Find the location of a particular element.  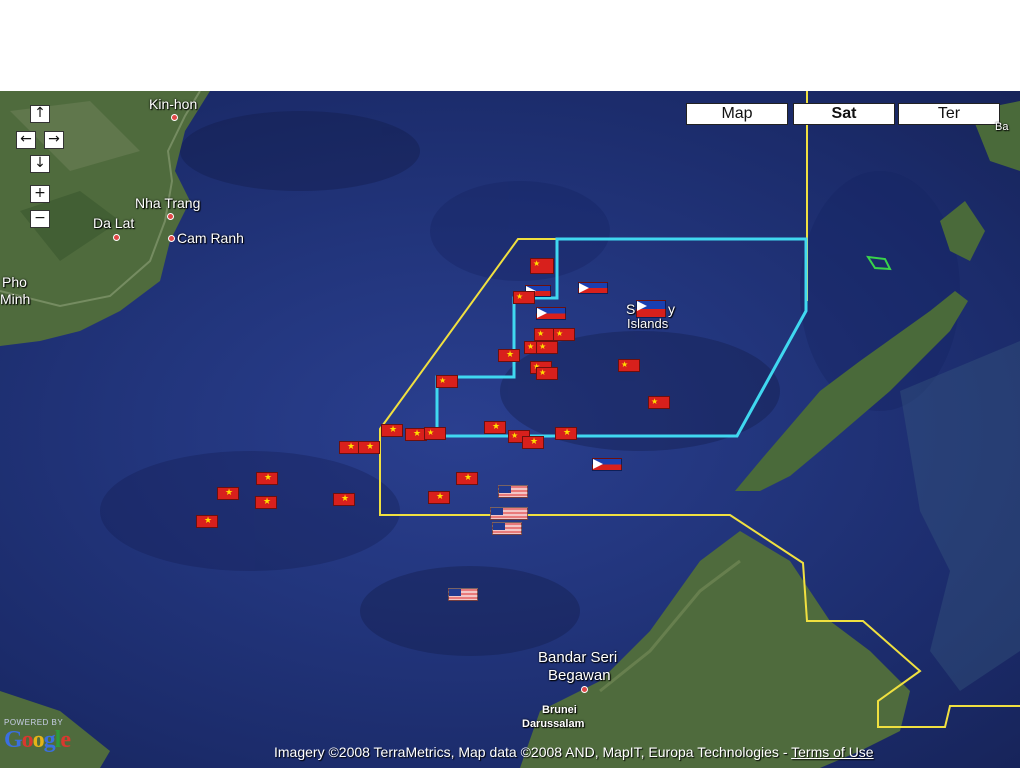

place-label-bandar-seri: Bandar Seri is located at coordinates (578, 657).